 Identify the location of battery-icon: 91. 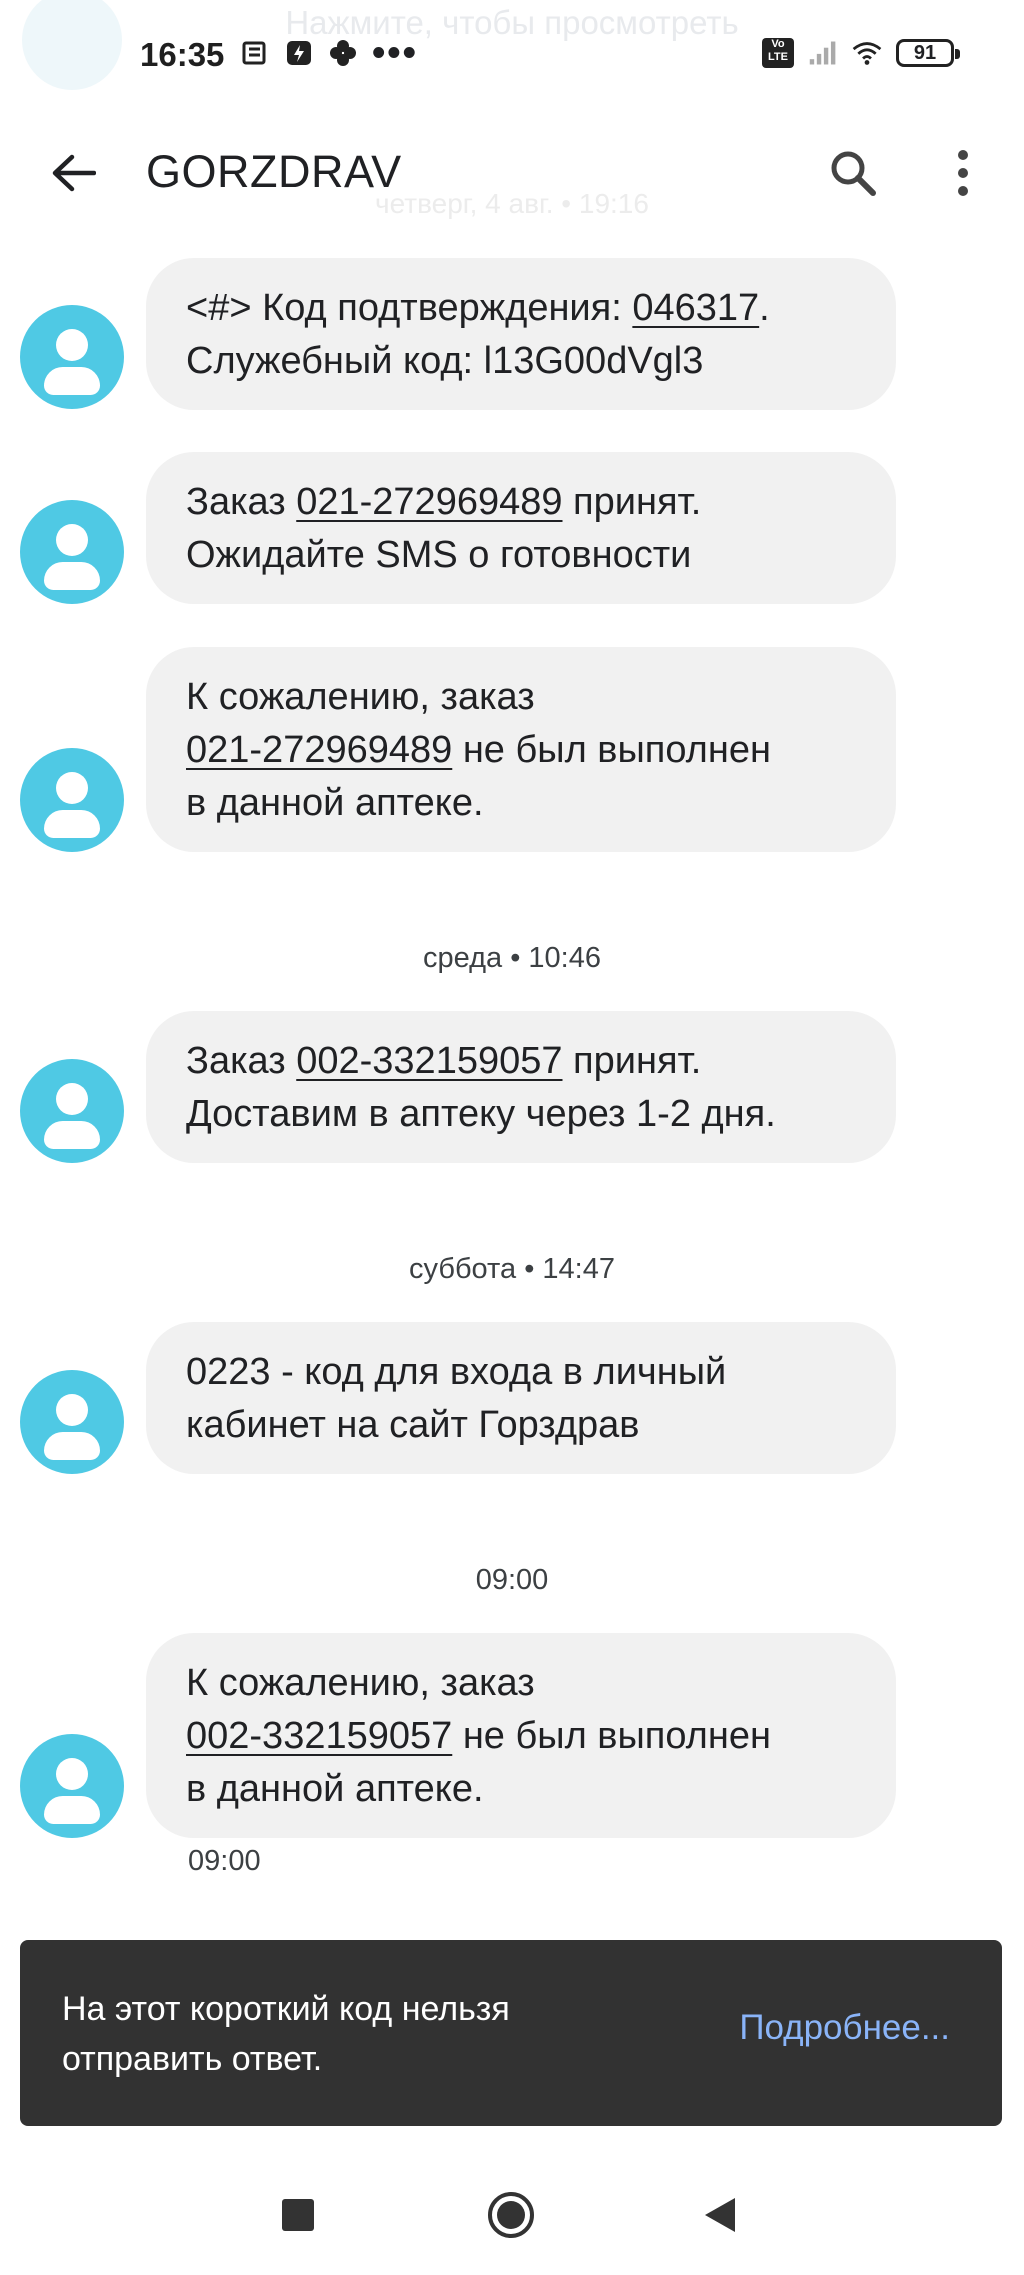
(928, 53).